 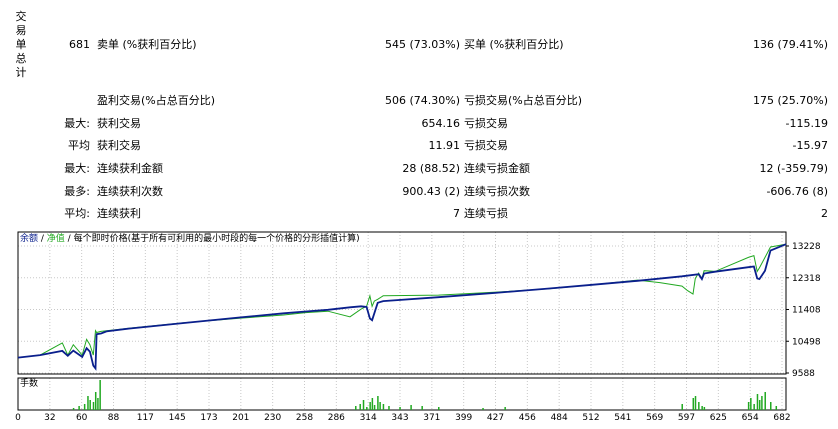 I want to click on x-tick-label: 314, so click(x=368, y=418).